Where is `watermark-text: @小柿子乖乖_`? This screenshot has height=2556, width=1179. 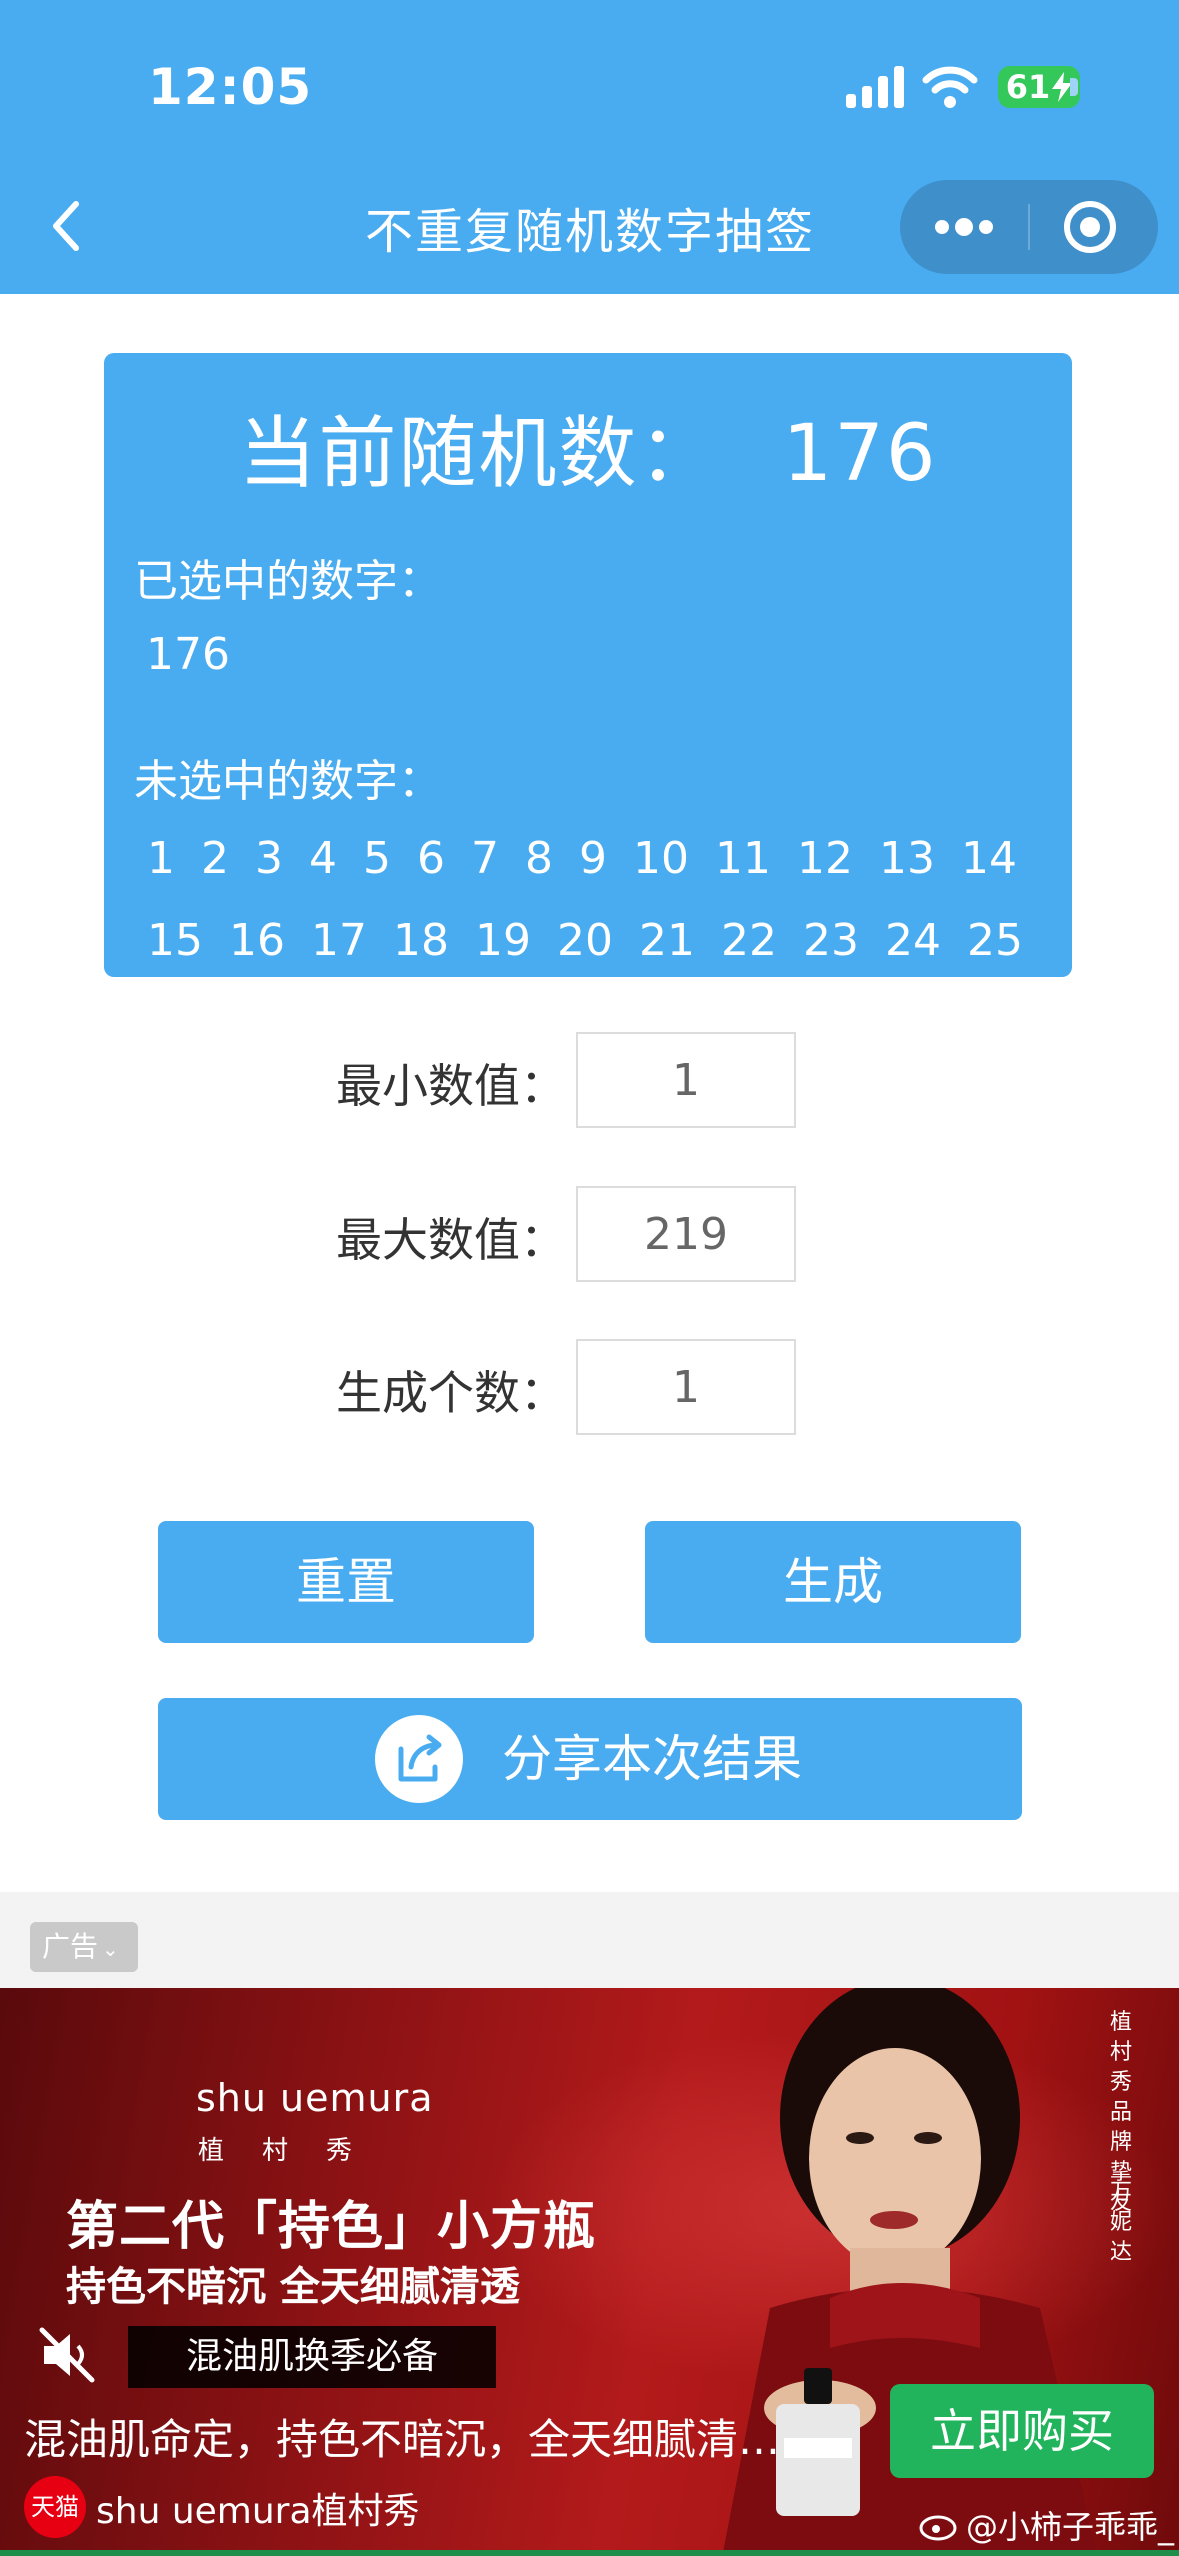
watermark-text: @小柿子乖乖_ is located at coordinates (1070, 2527).